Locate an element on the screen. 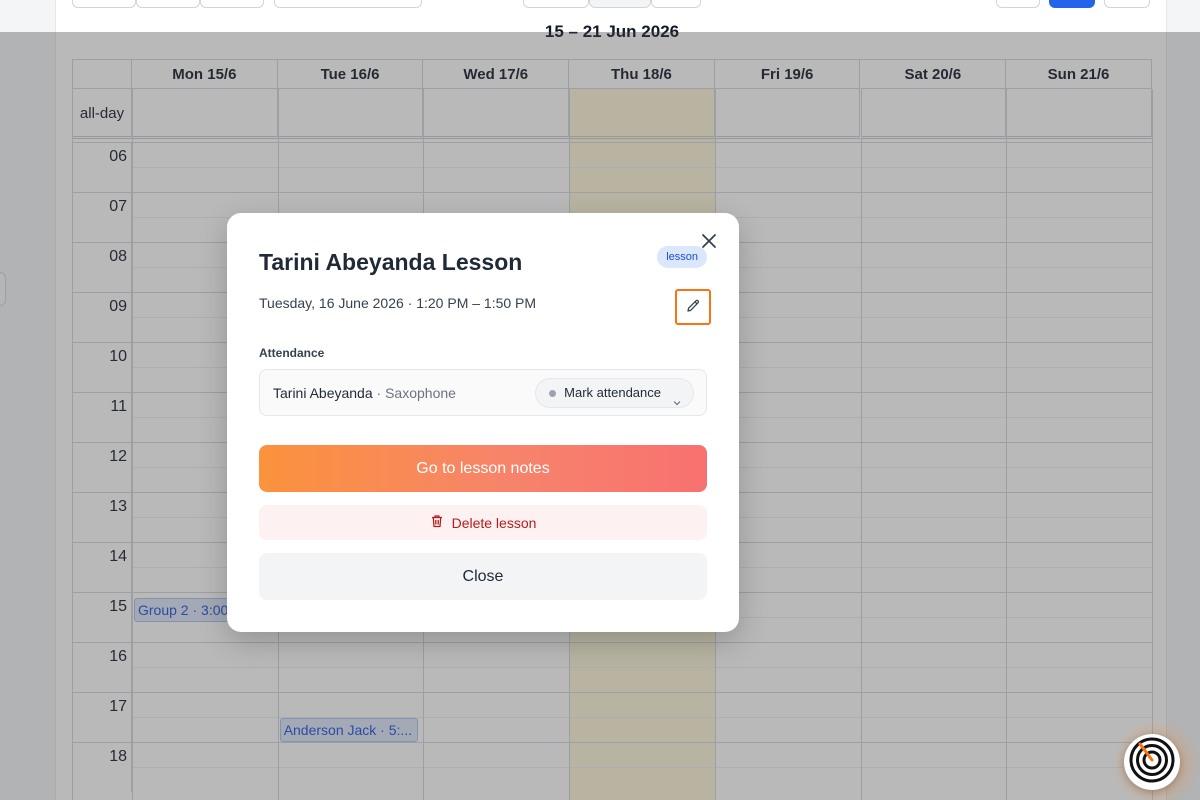  student-instrument: · Saxophone is located at coordinates (414, 393).